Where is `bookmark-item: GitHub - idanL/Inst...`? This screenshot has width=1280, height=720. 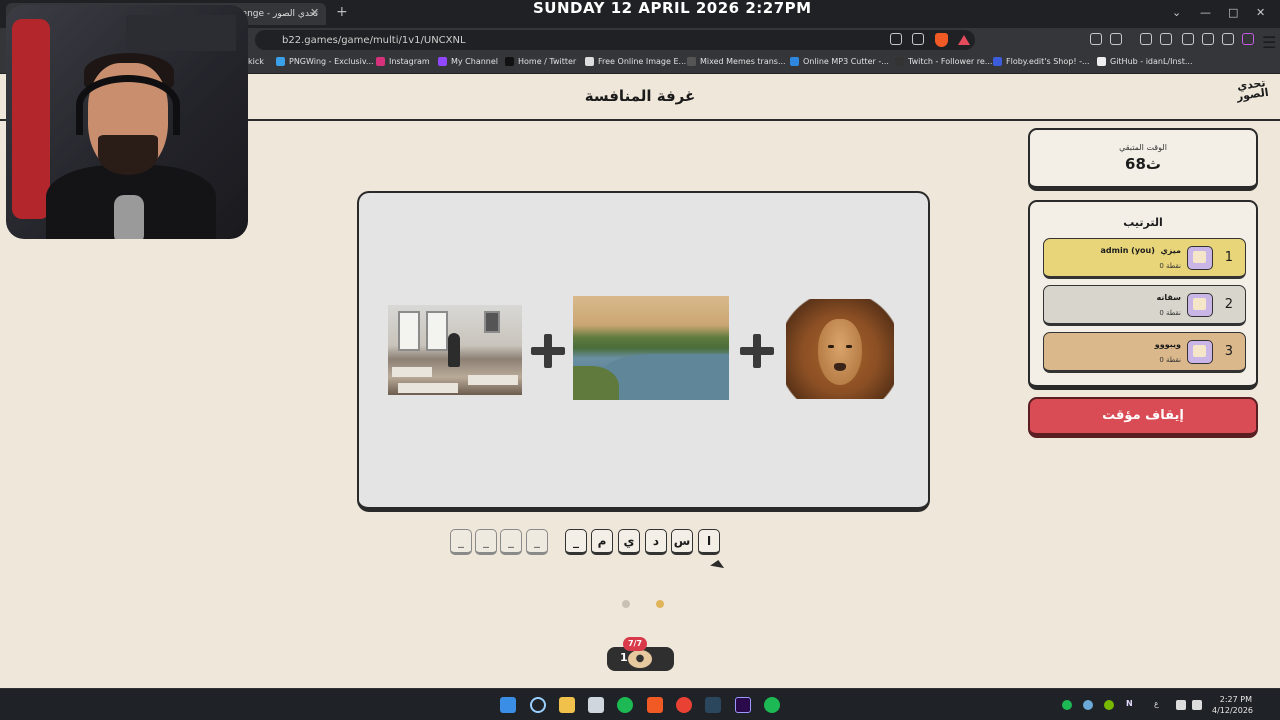 bookmark-item: GitHub - idanL/Inst... is located at coordinates (1144, 61).